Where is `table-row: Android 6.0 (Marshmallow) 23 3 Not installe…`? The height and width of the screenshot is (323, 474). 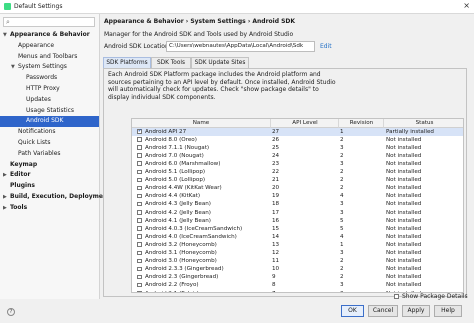
table-row: Android 6.0 (Marshmallow) 23 3 Not installe… is located at coordinates (297, 164).